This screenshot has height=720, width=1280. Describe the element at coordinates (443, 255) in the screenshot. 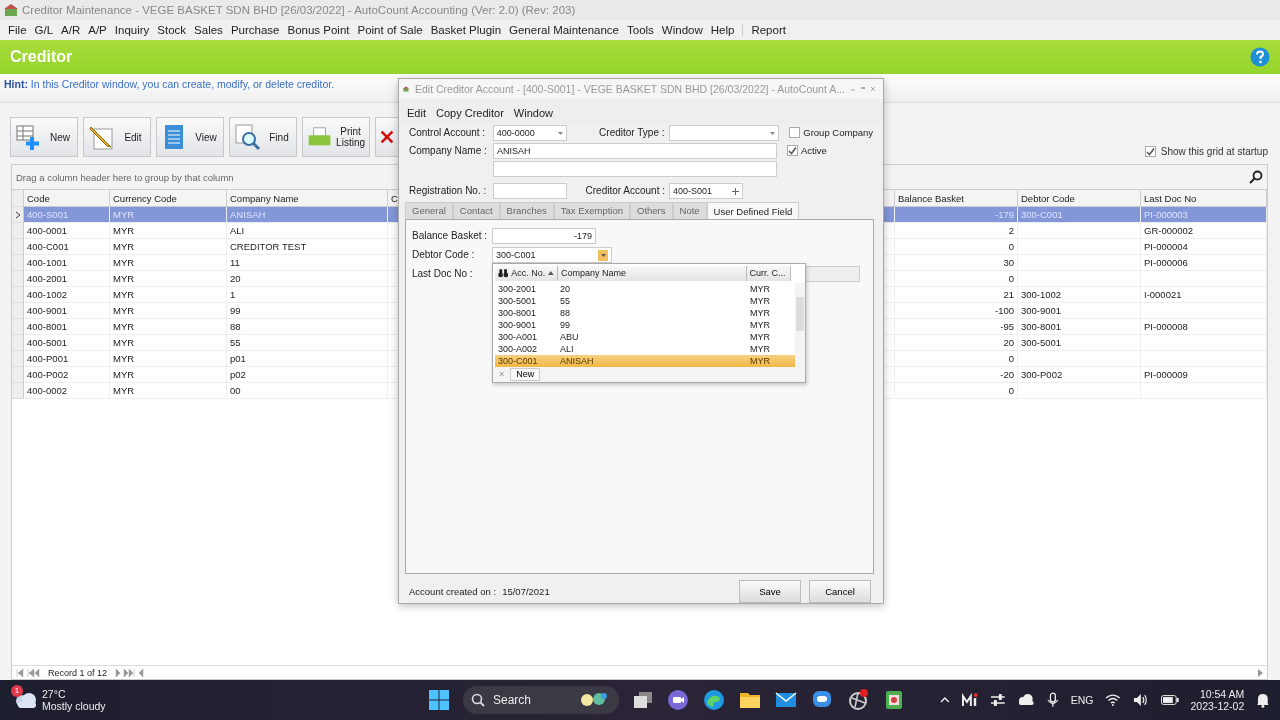

I see `field-label: Debtor Code :` at that location.